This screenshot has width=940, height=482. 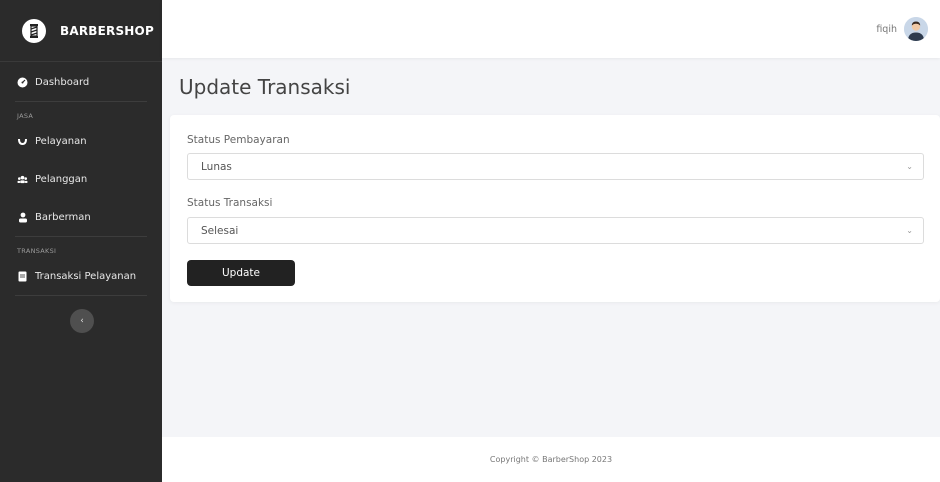 What do you see at coordinates (25, 116) in the screenshot?
I see `section-heading-jasa: JASA` at bounding box center [25, 116].